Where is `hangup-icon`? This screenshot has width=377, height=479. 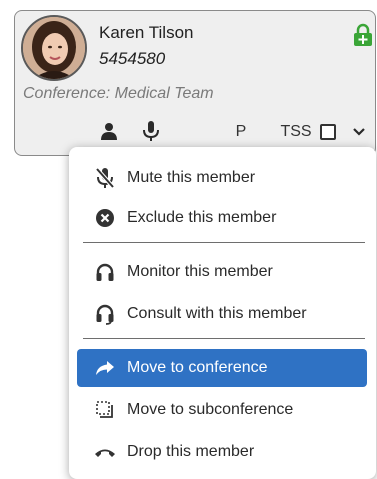
hangup-icon is located at coordinates (105, 452).